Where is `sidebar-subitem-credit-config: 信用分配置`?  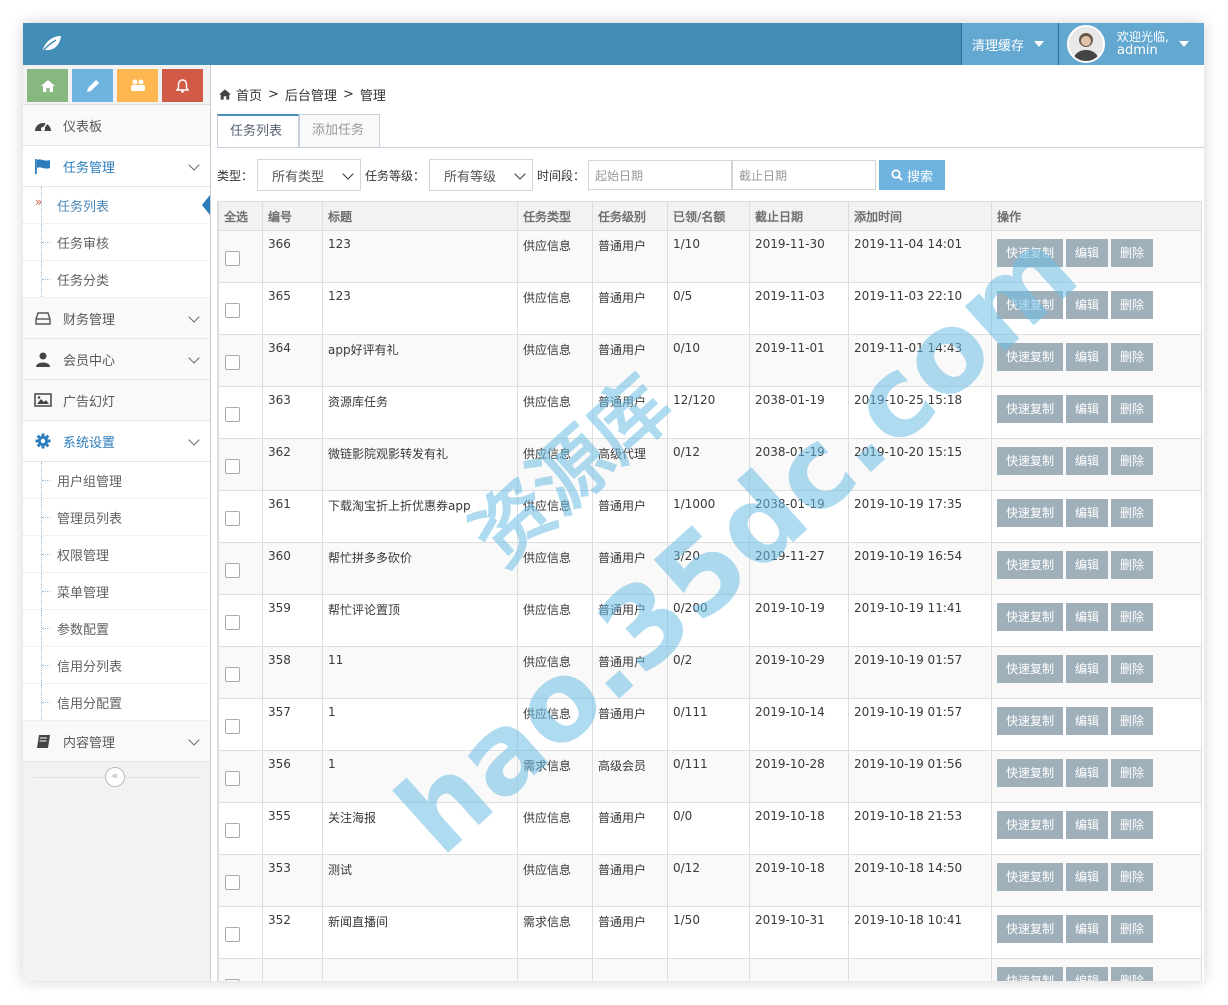
sidebar-subitem-credit-config: 信用分配置 is located at coordinates (116, 702).